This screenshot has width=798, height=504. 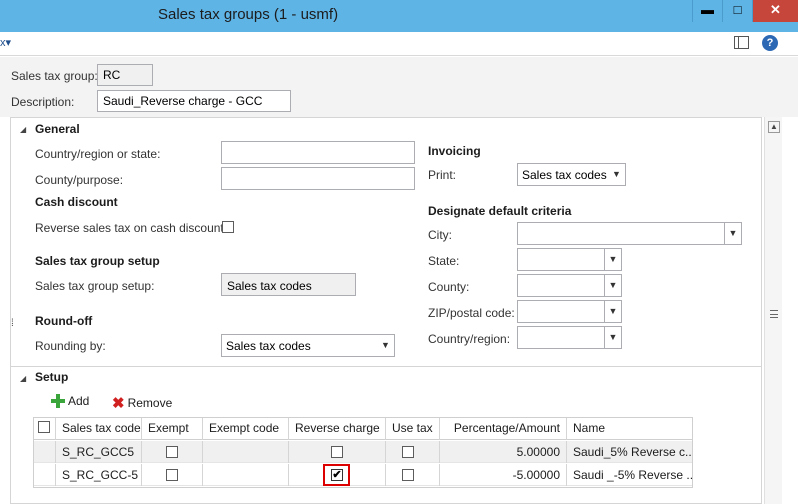 What do you see at coordinates (707, 11) in the screenshot?
I see `minimize-button: ▬` at bounding box center [707, 11].